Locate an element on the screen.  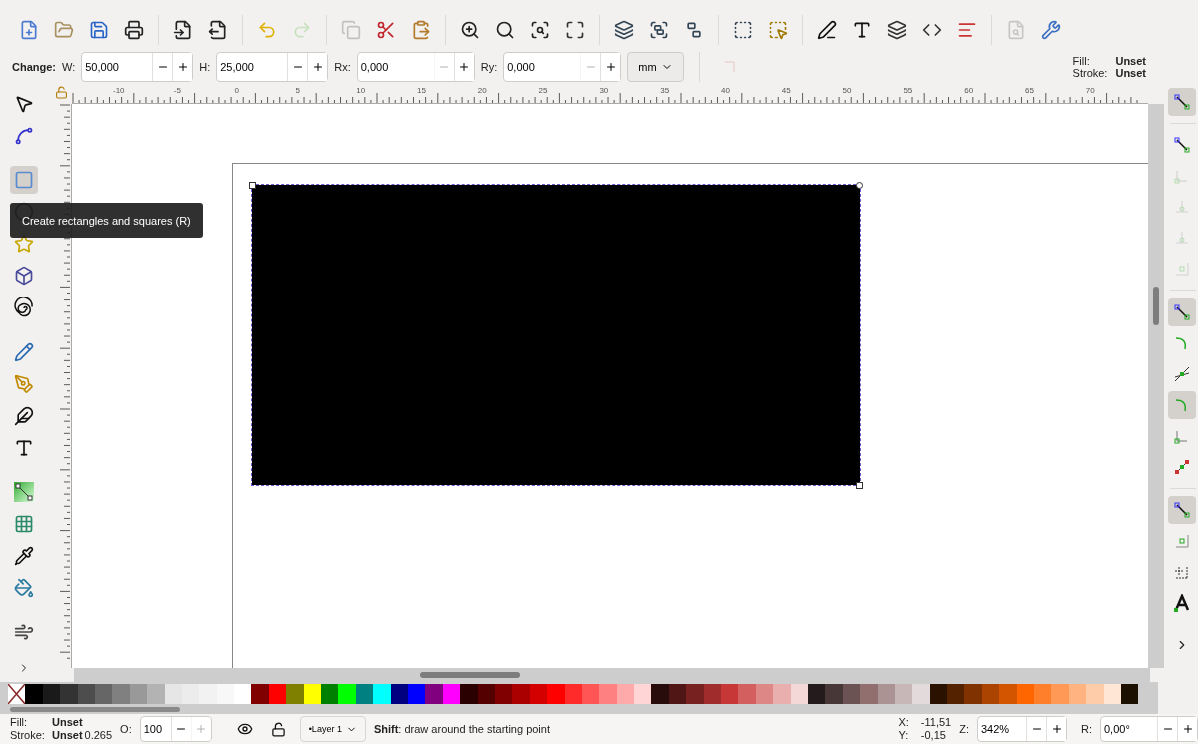
number-field: 50,000 is located at coordinates (117, 67).